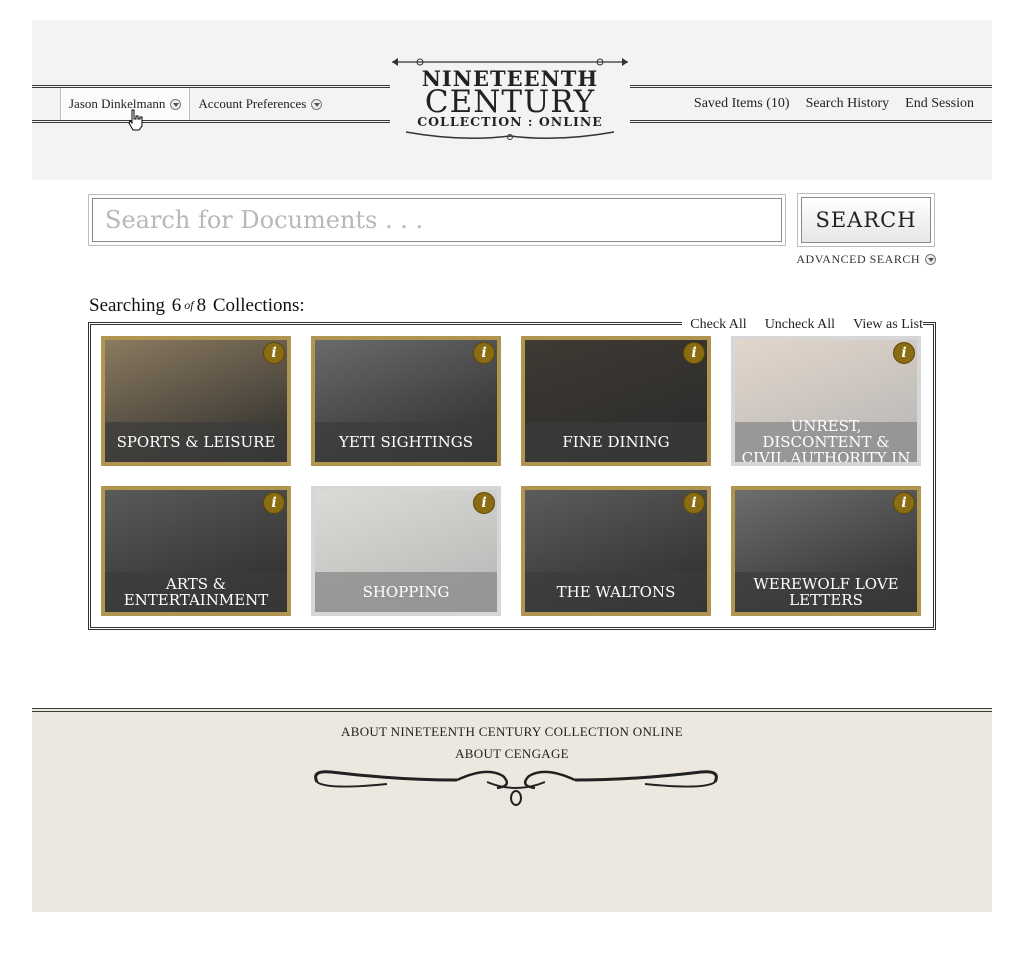  What do you see at coordinates (510, 121) in the screenshot?
I see `logo-line-3: COLLECTION : ONLINE` at bounding box center [510, 121].